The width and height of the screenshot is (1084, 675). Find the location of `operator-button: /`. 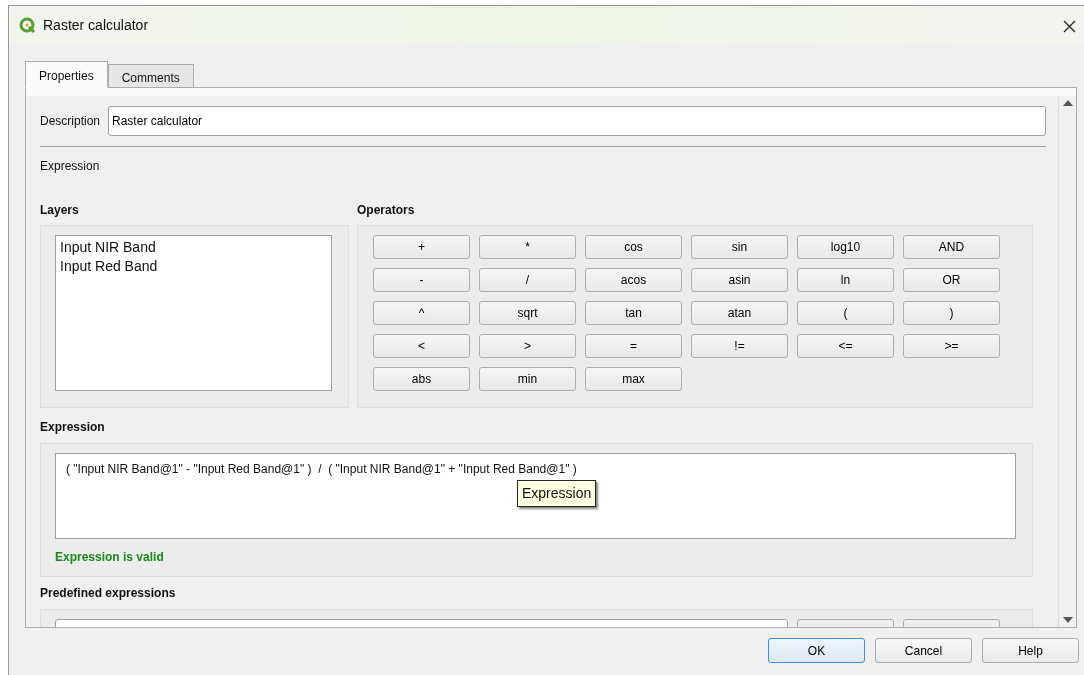

operator-button: / is located at coordinates (527, 280).